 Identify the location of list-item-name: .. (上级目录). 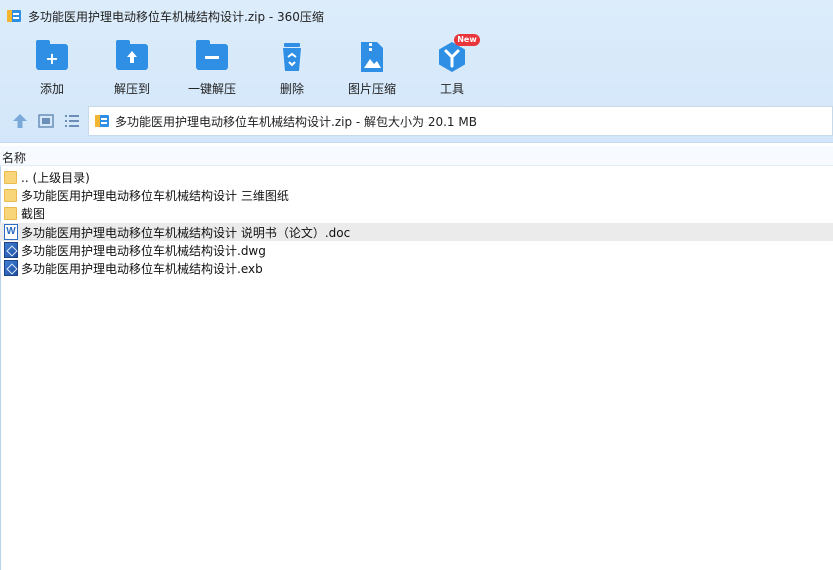
(55, 177).